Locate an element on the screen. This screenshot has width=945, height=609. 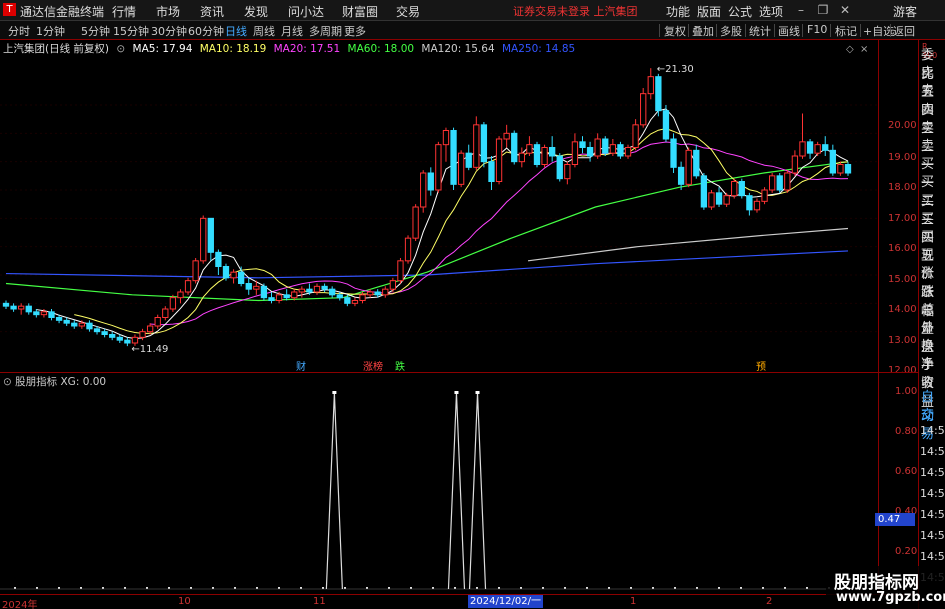
statistics-button: 统计 is located at coordinates (760, 31).